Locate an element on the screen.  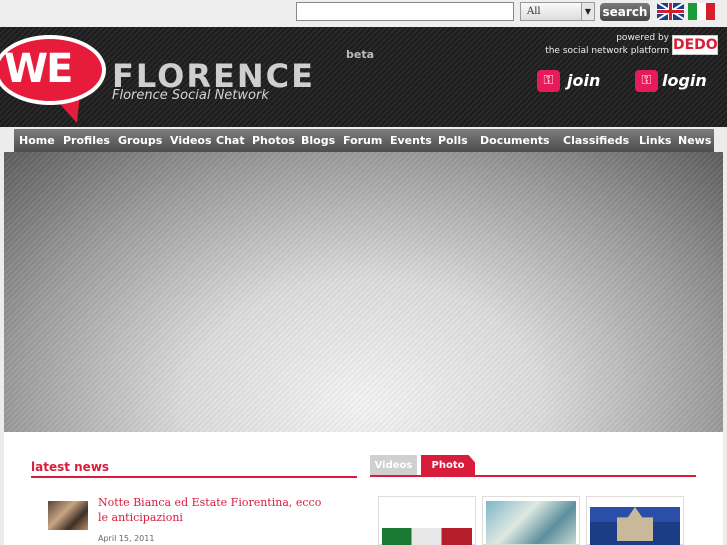
search-button: search is located at coordinates (625, 12).